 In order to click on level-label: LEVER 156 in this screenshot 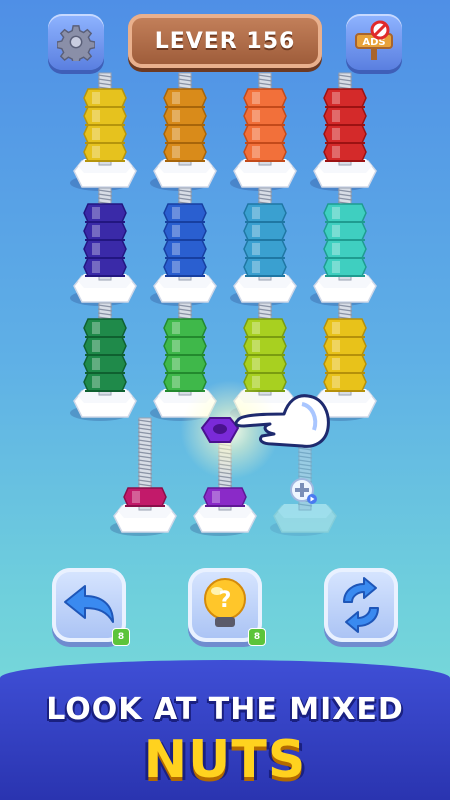, I will do `click(225, 41)`.